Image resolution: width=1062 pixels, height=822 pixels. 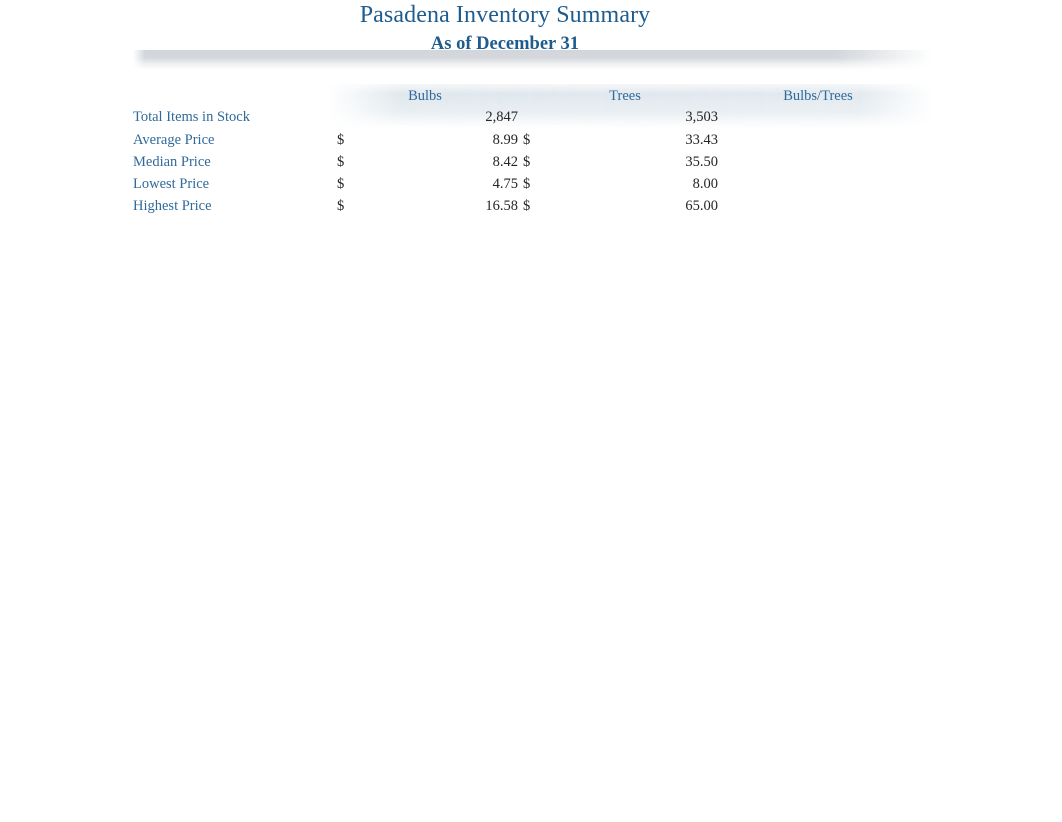 What do you see at coordinates (505, 140) in the screenshot?
I see `cell-bulbs-value: 8.99` at bounding box center [505, 140].